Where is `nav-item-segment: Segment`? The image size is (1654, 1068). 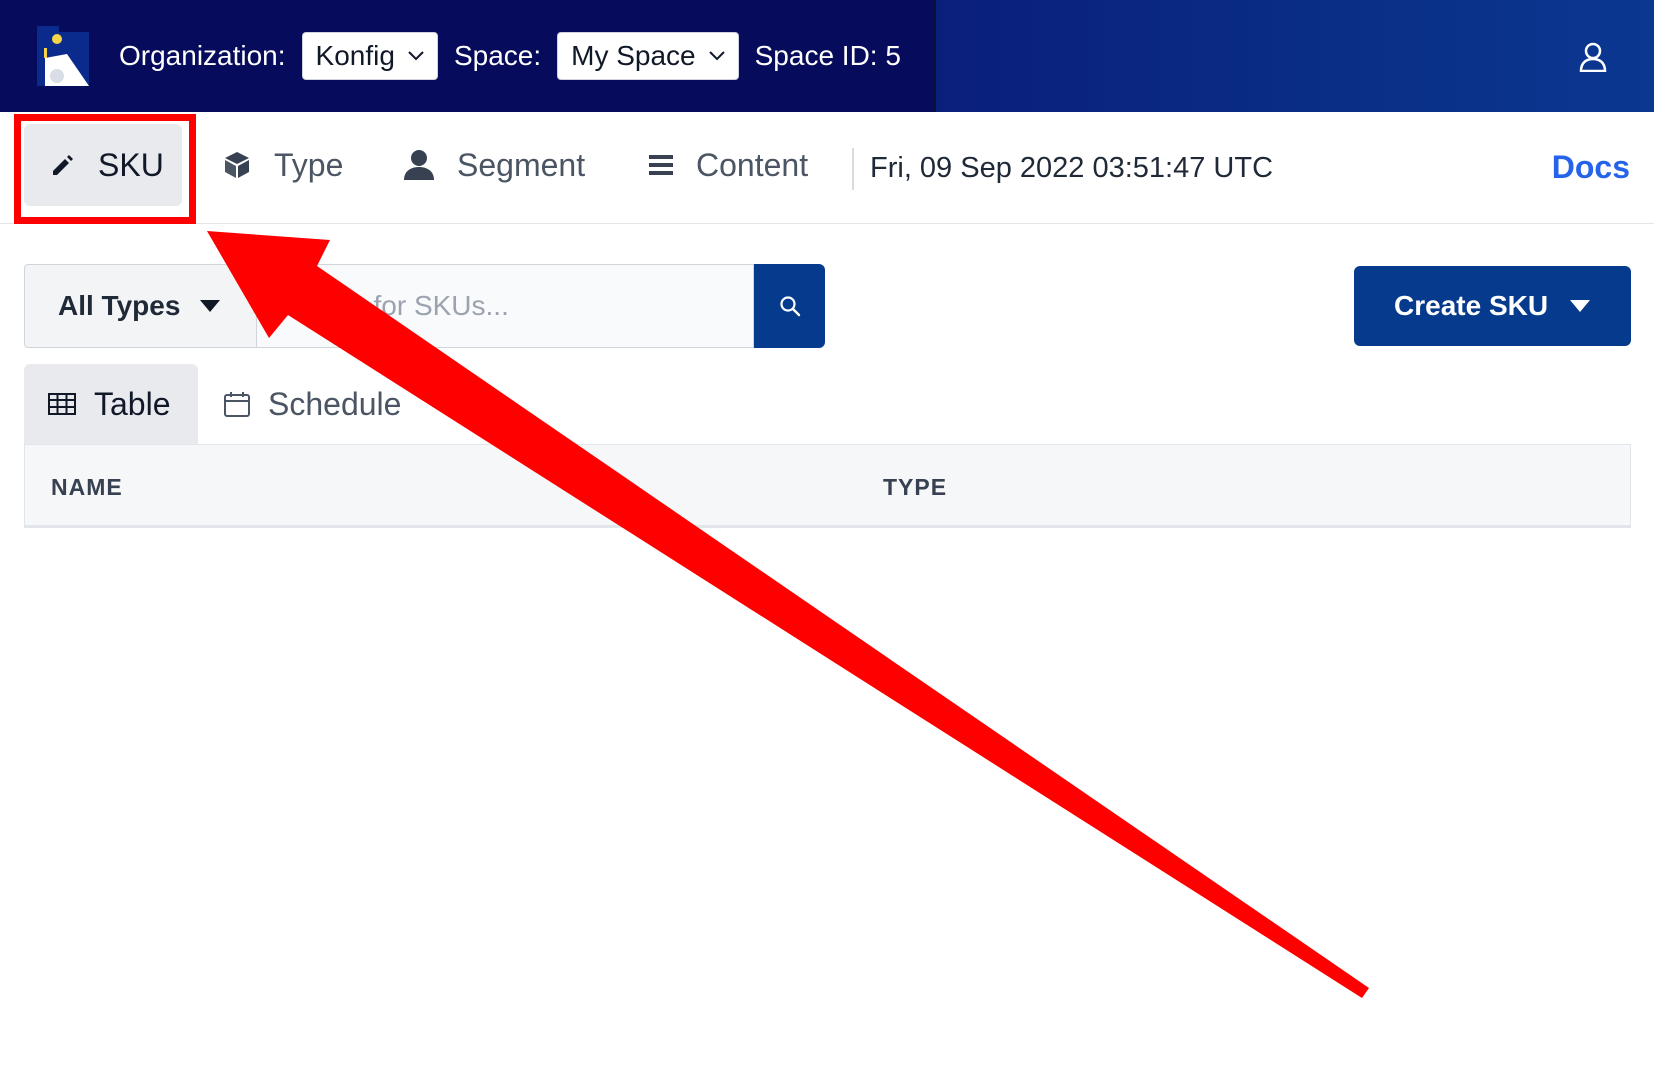
nav-item-segment: Segment is located at coordinates (494, 165).